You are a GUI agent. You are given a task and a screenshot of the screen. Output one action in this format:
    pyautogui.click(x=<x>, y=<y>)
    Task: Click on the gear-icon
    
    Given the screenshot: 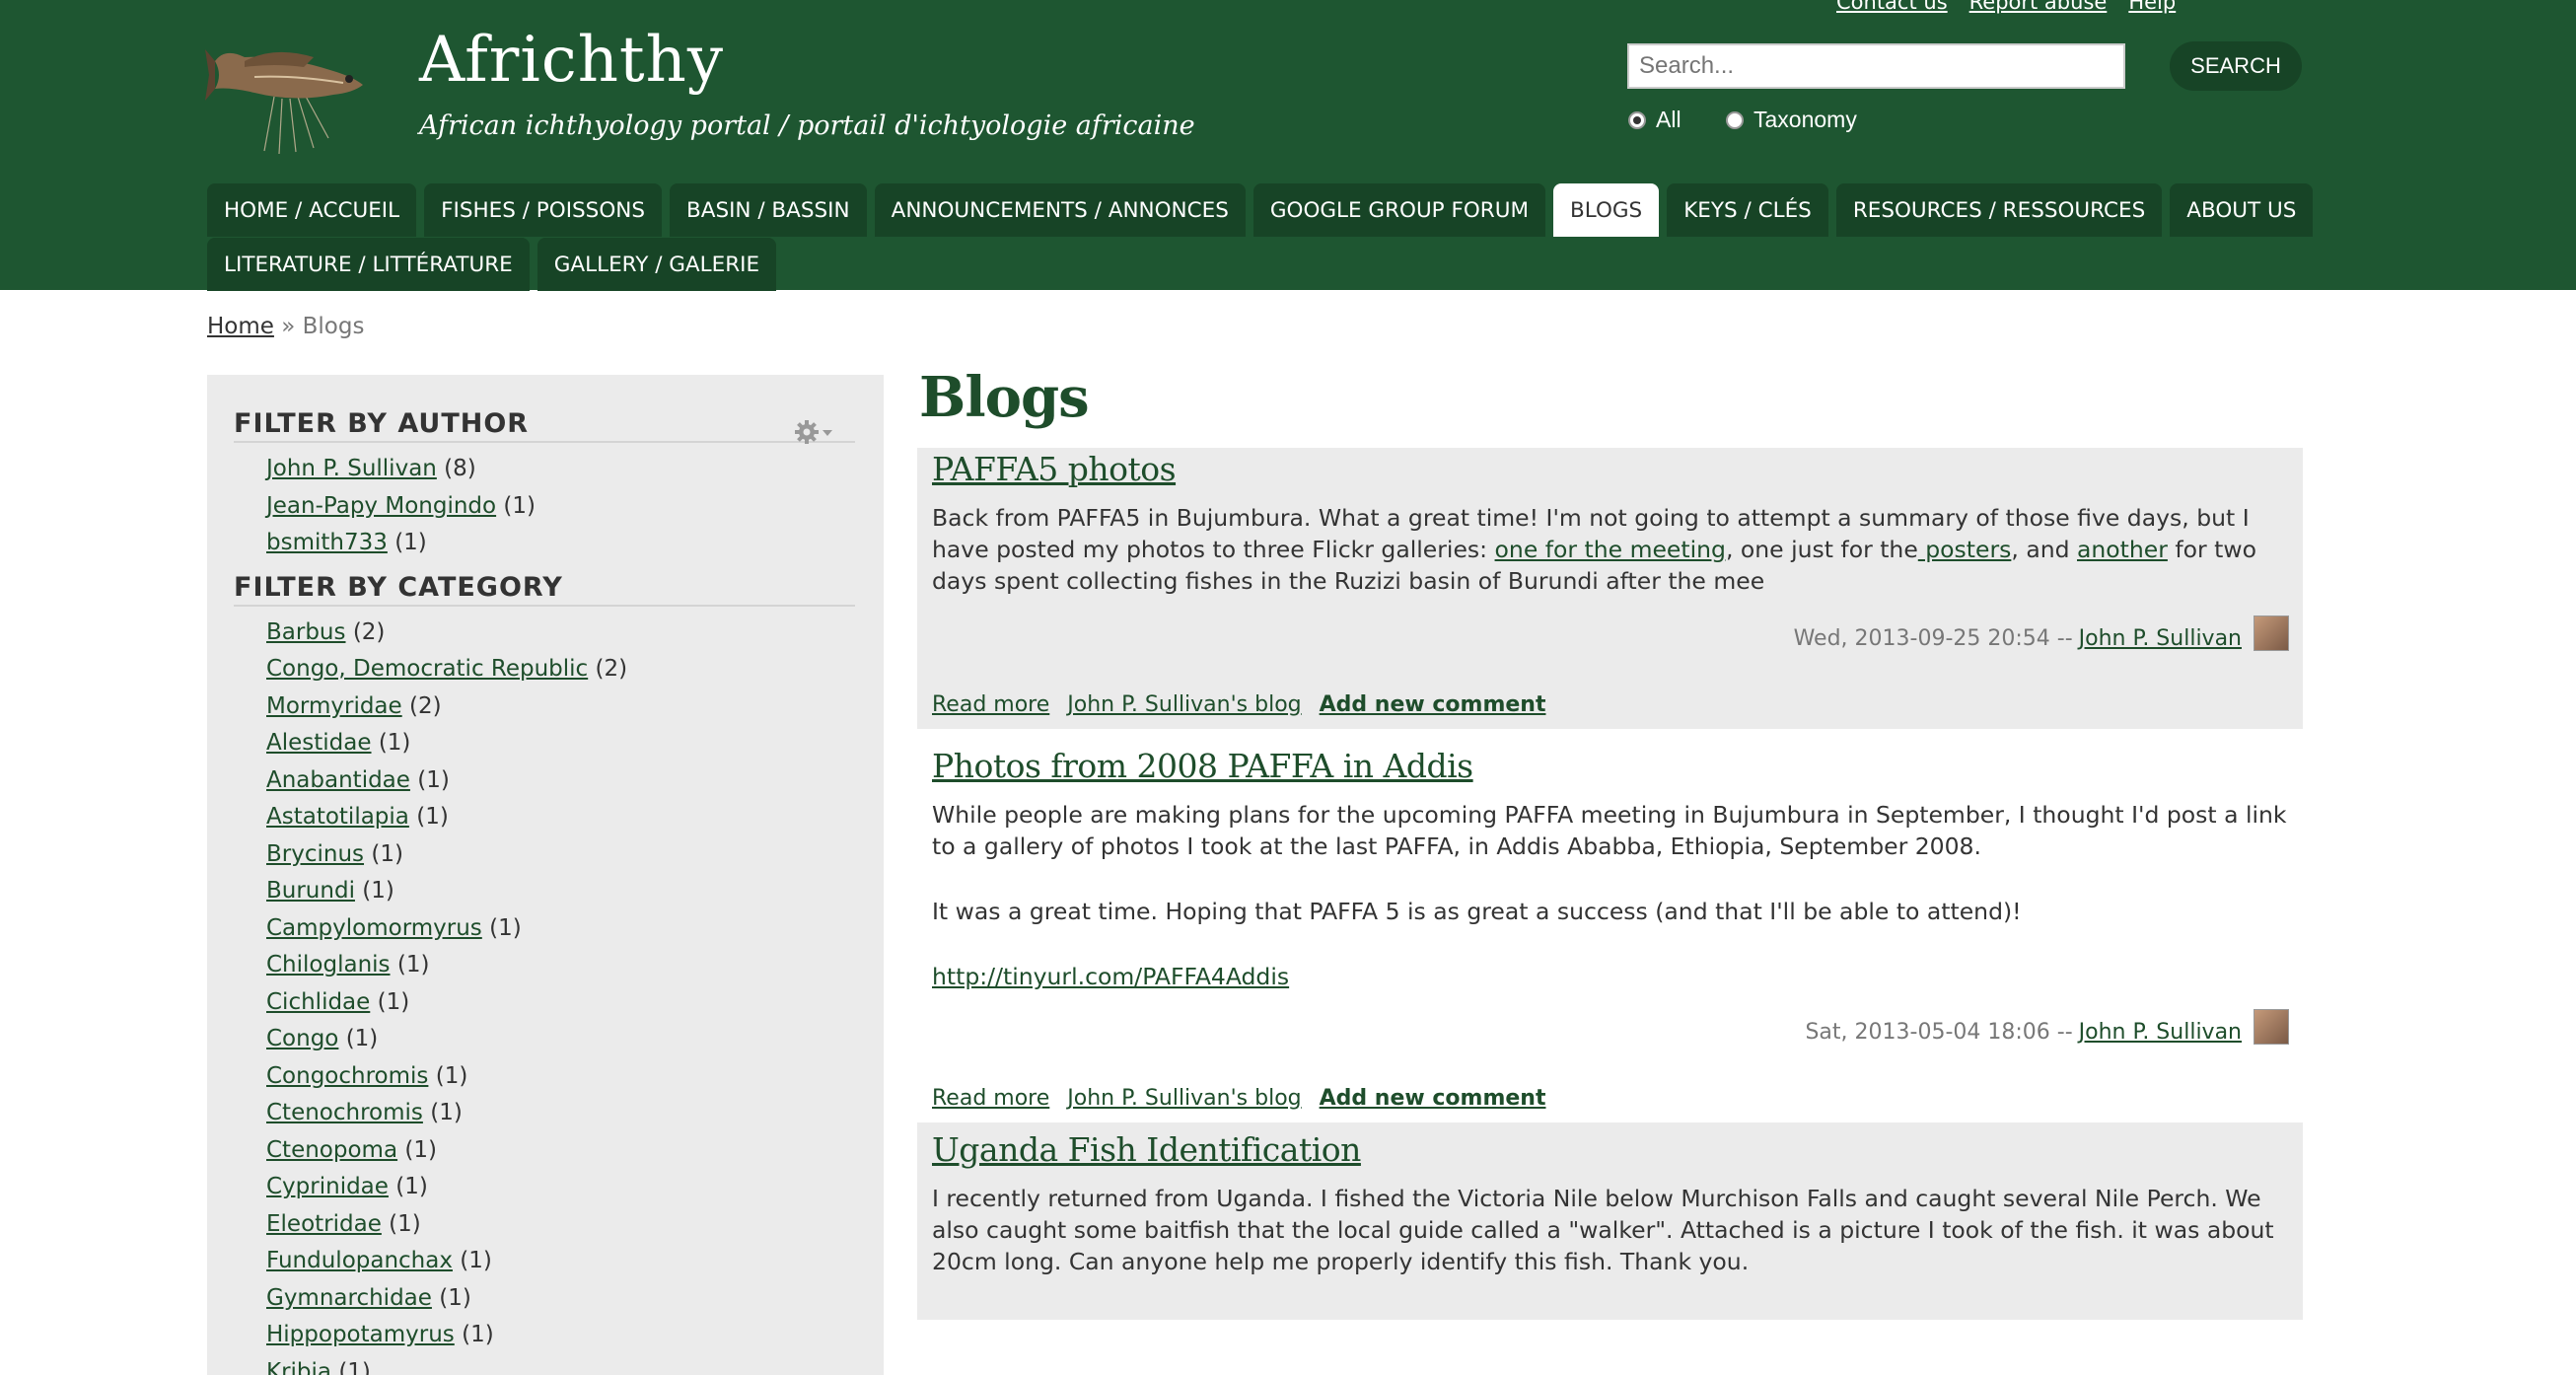 What is the action you would take?
    pyautogui.click(x=815, y=432)
    